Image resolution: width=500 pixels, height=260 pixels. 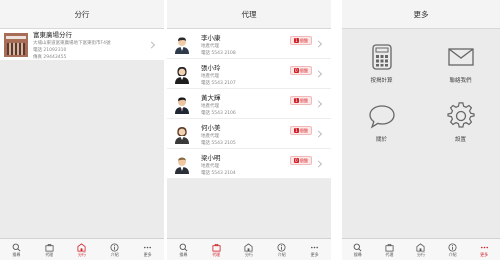 I want to click on agent-name: 梁小明, so click(x=211, y=157).